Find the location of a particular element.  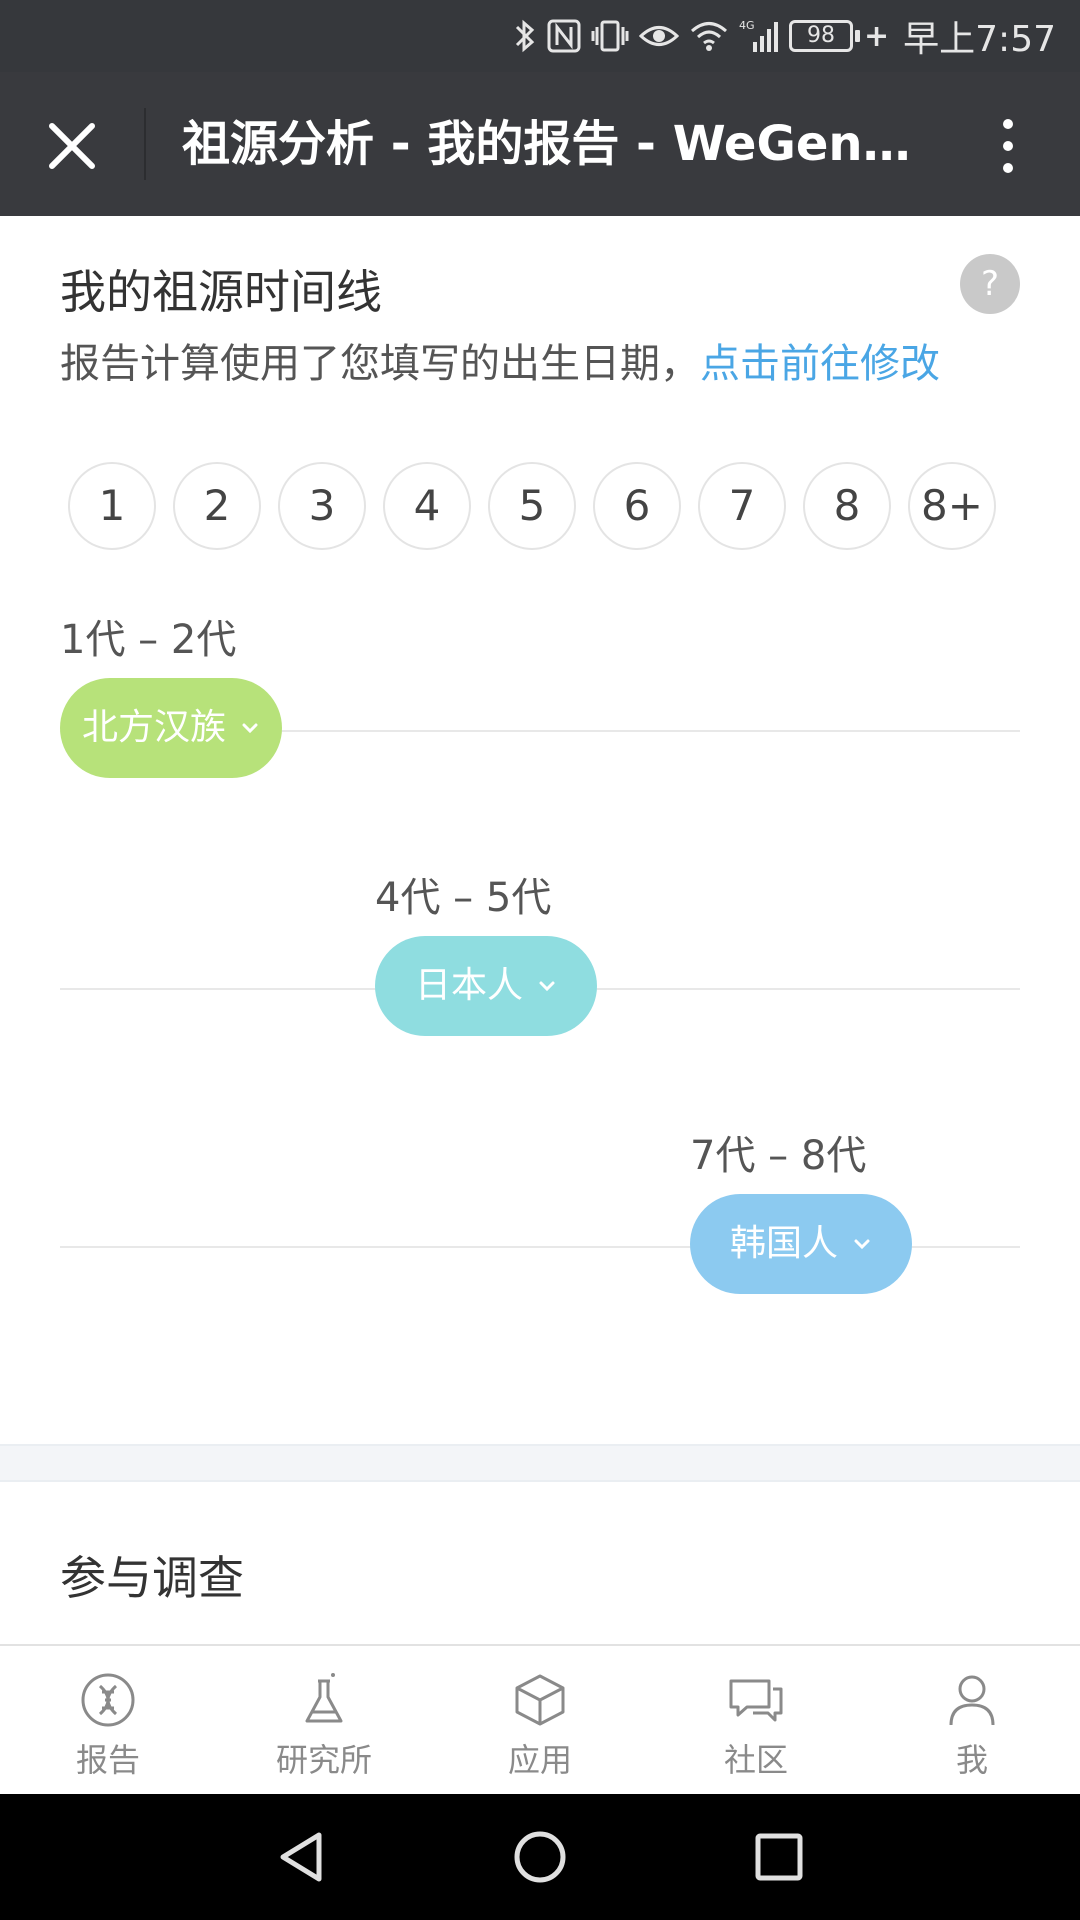

close-icon is located at coordinates (72, 146).